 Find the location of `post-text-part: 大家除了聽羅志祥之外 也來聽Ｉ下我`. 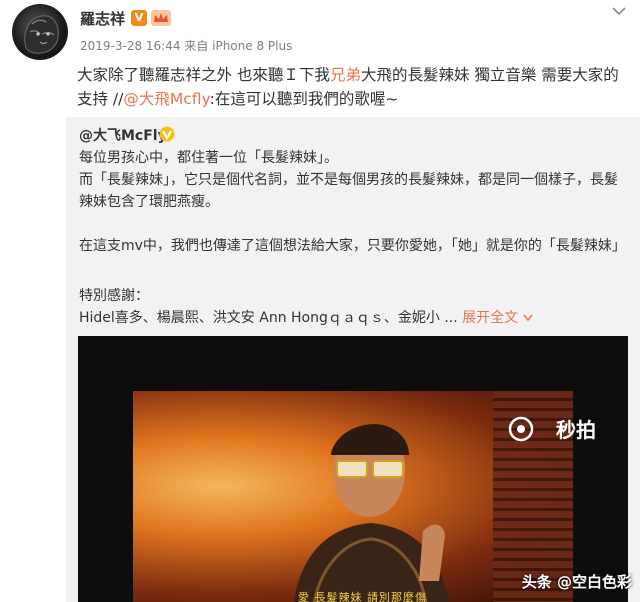

post-text-part: 大家除了聽羅志祥之外 也來聽Ｉ下我 is located at coordinates (203, 75).